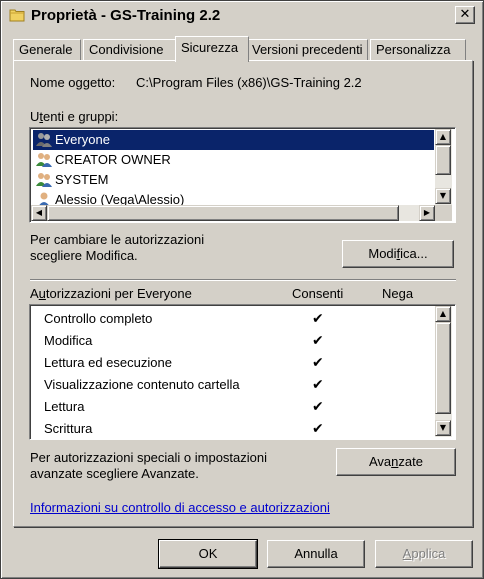 This screenshot has height=579, width=484. I want to click on scroll-left-icon: ◀, so click(39, 213).